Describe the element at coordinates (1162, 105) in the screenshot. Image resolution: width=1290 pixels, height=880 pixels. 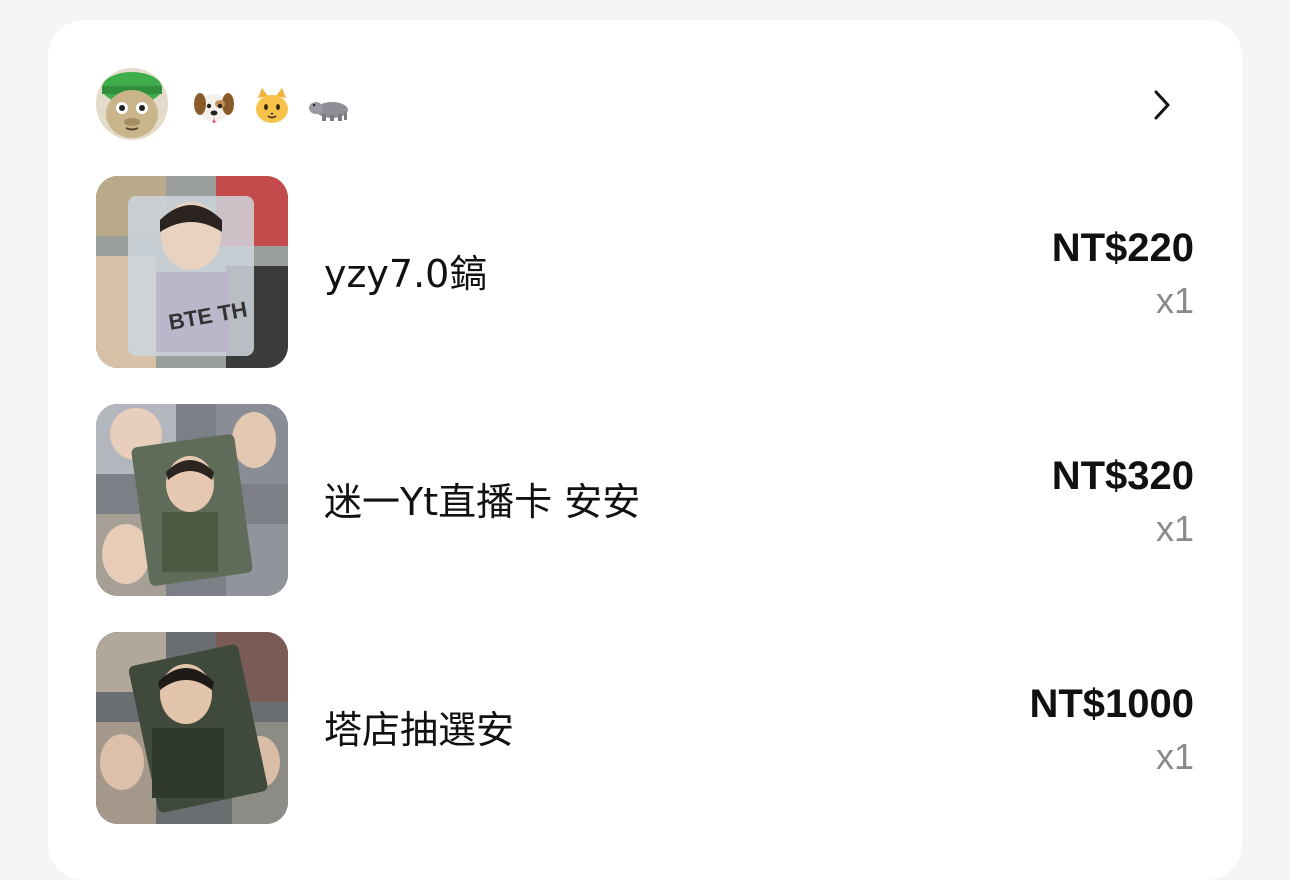
I see `chevron-right-icon` at that location.